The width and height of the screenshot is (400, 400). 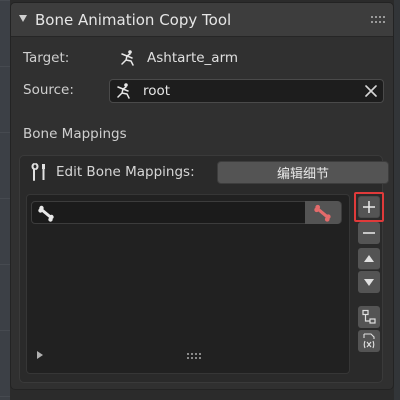 What do you see at coordinates (195, 356) in the screenshot?
I see `list-resize-grip-icon` at bounding box center [195, 356].